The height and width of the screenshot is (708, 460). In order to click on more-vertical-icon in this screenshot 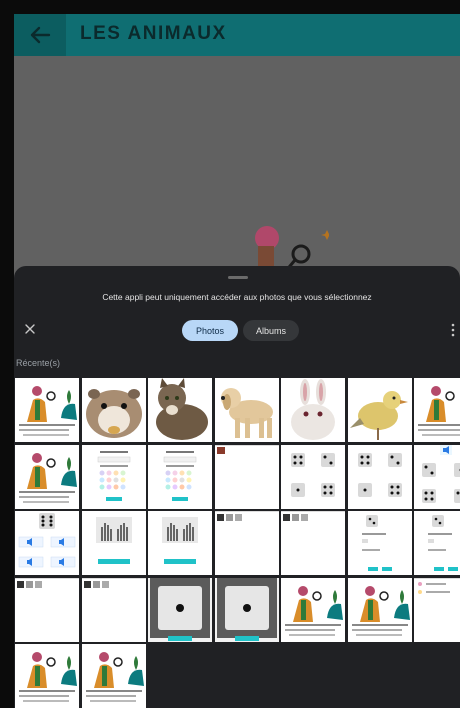, I will do `click(453, 330)`.